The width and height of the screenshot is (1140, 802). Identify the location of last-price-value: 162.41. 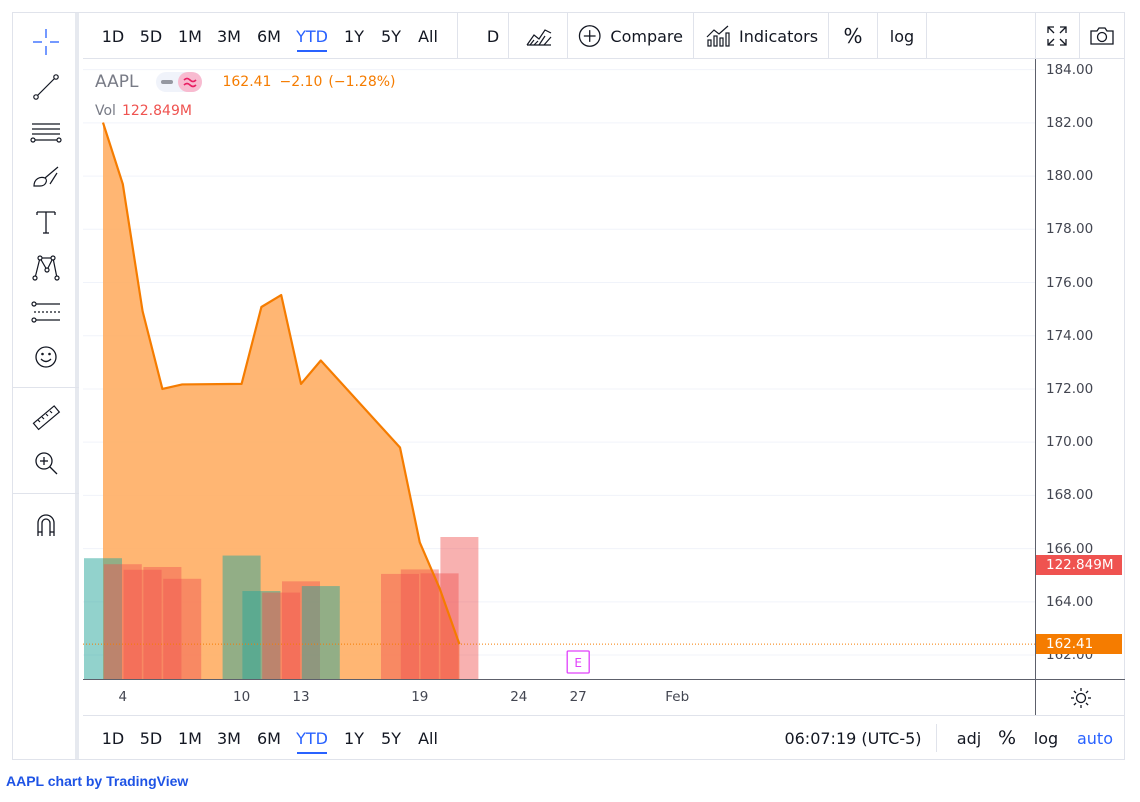
(247, 82).